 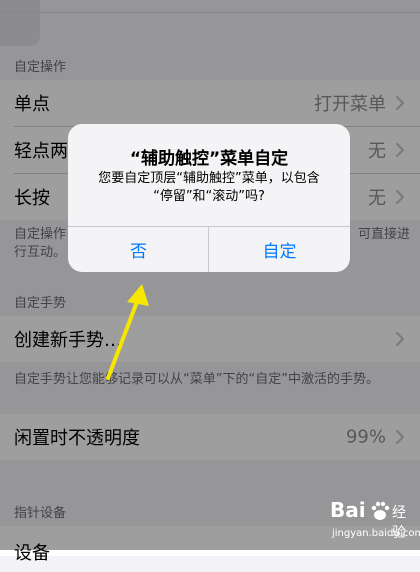 I want to click on watermark-brand: Bai, so click(x=348, y=510).